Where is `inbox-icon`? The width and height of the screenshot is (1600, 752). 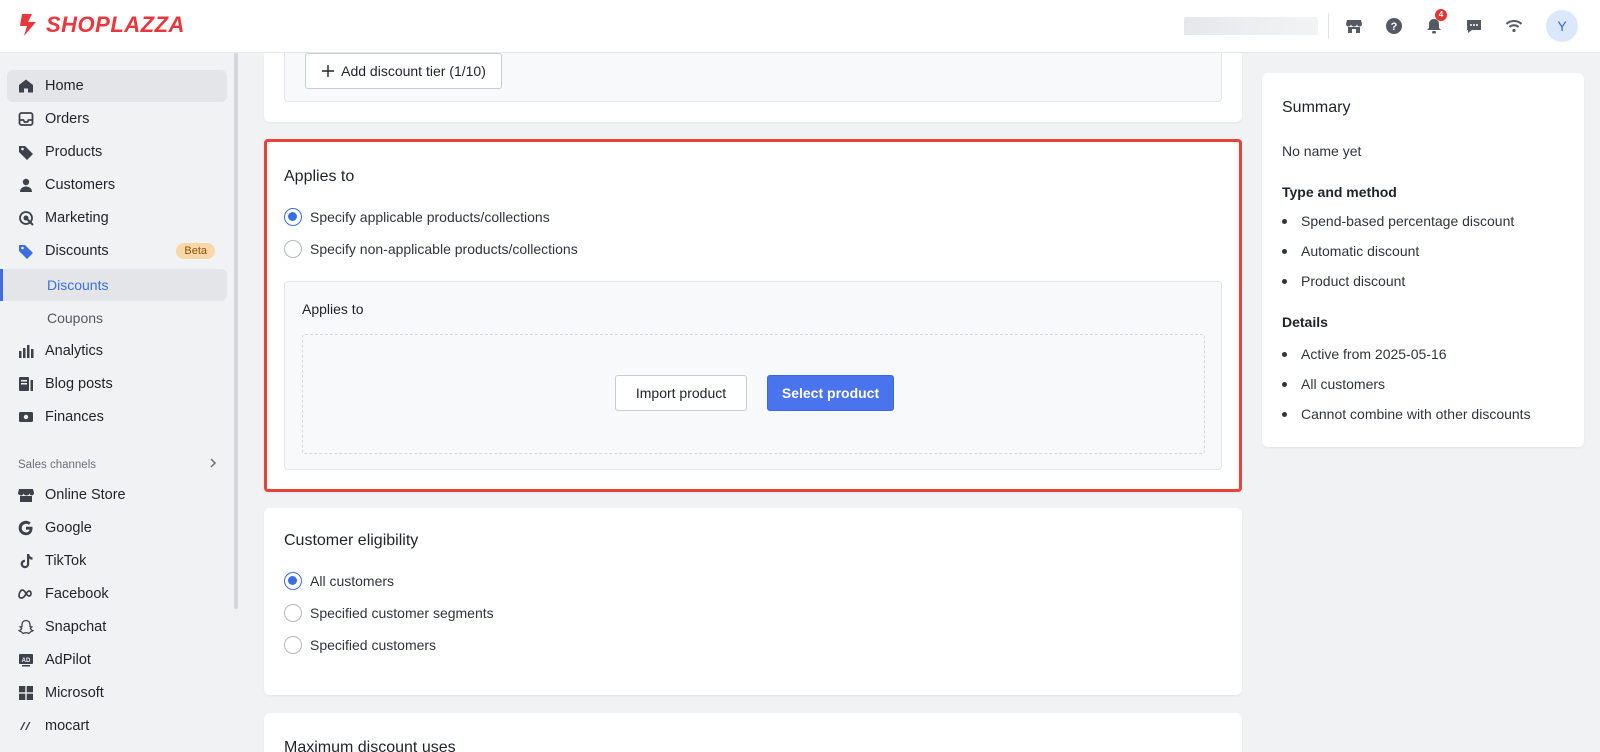
inbox-icon is located at coordinates (26, 119).